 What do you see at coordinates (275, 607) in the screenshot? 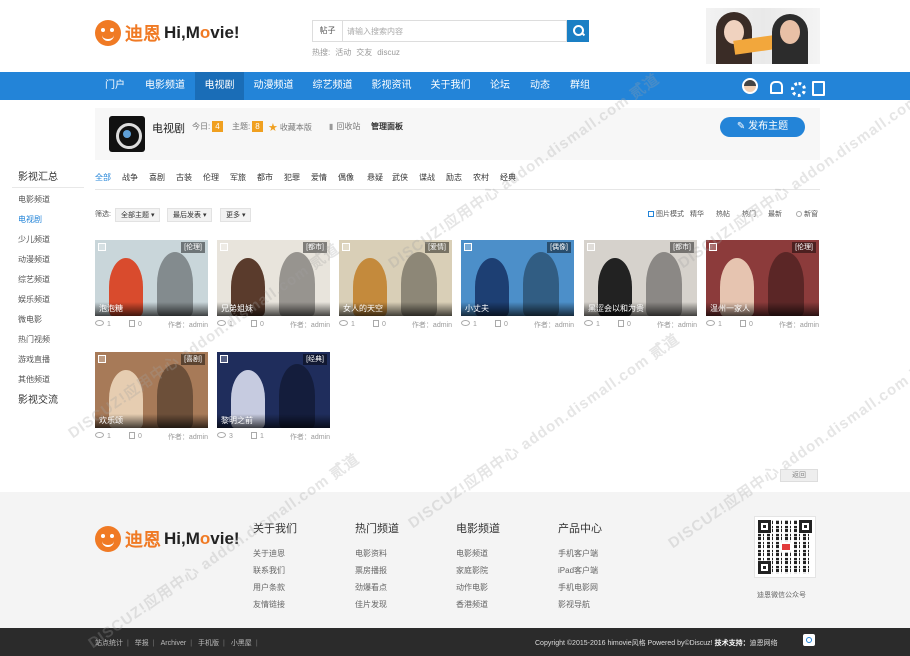
I see `footer-link: 友情链接` at bounding box center [275, 607].